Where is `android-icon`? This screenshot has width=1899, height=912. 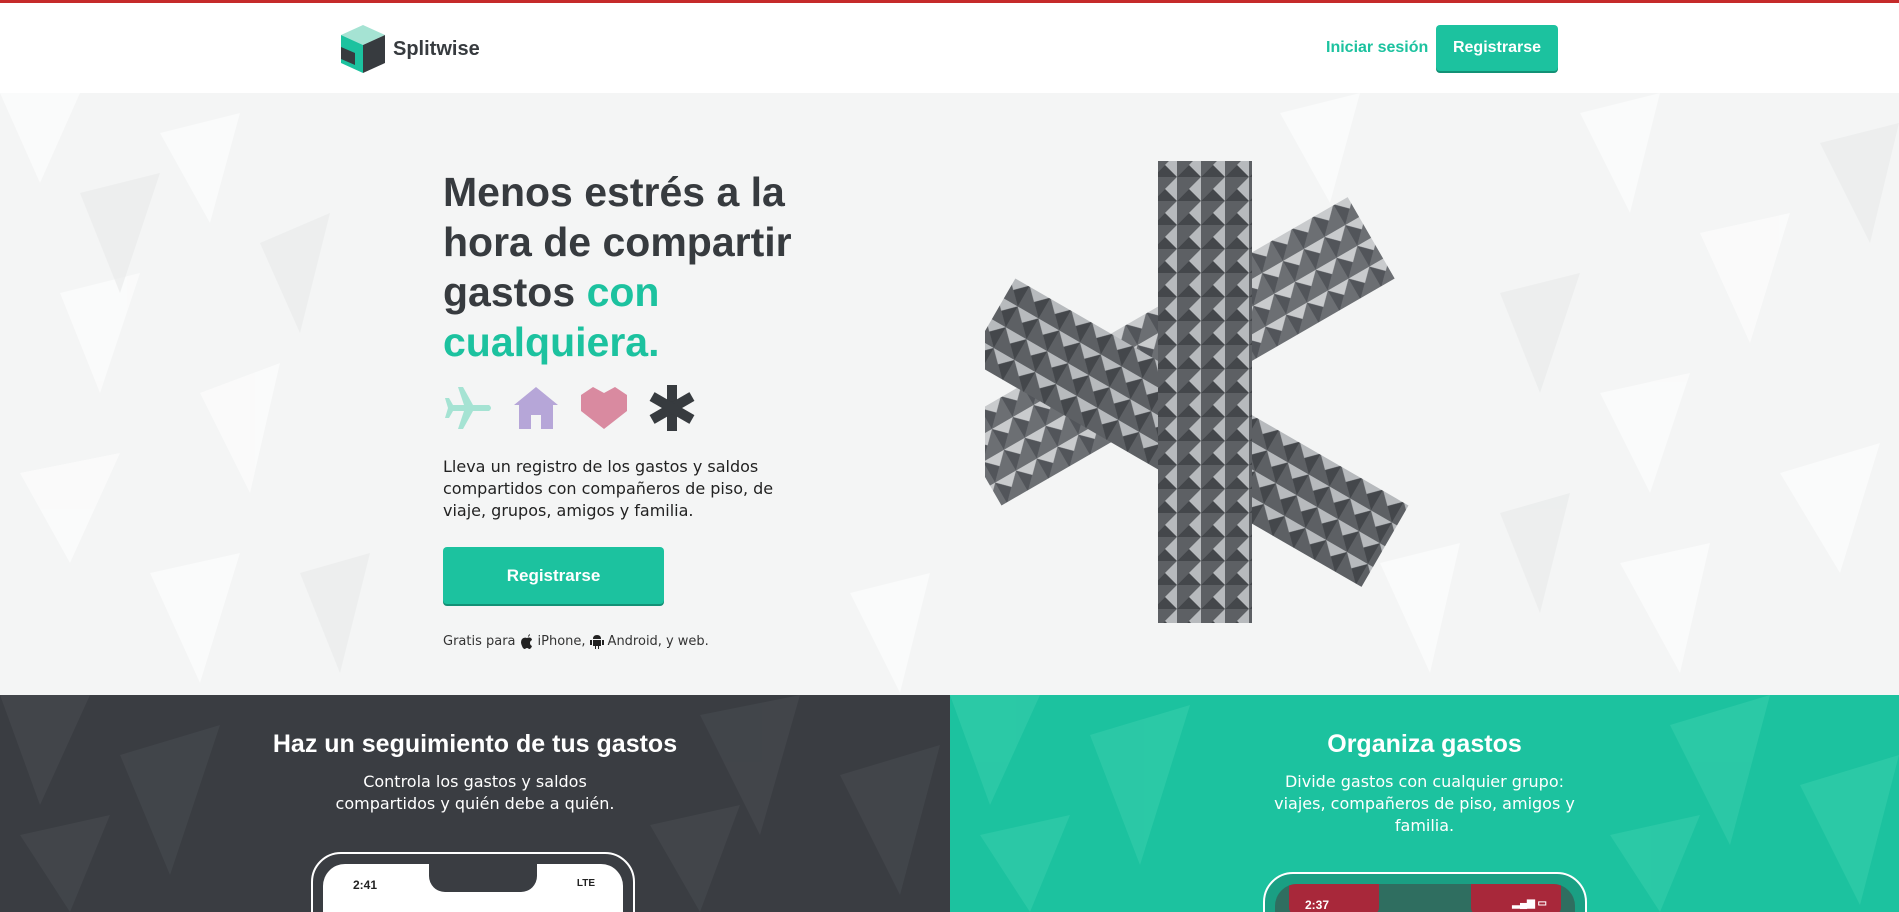
android-icon is located at coordinates (596, 642).